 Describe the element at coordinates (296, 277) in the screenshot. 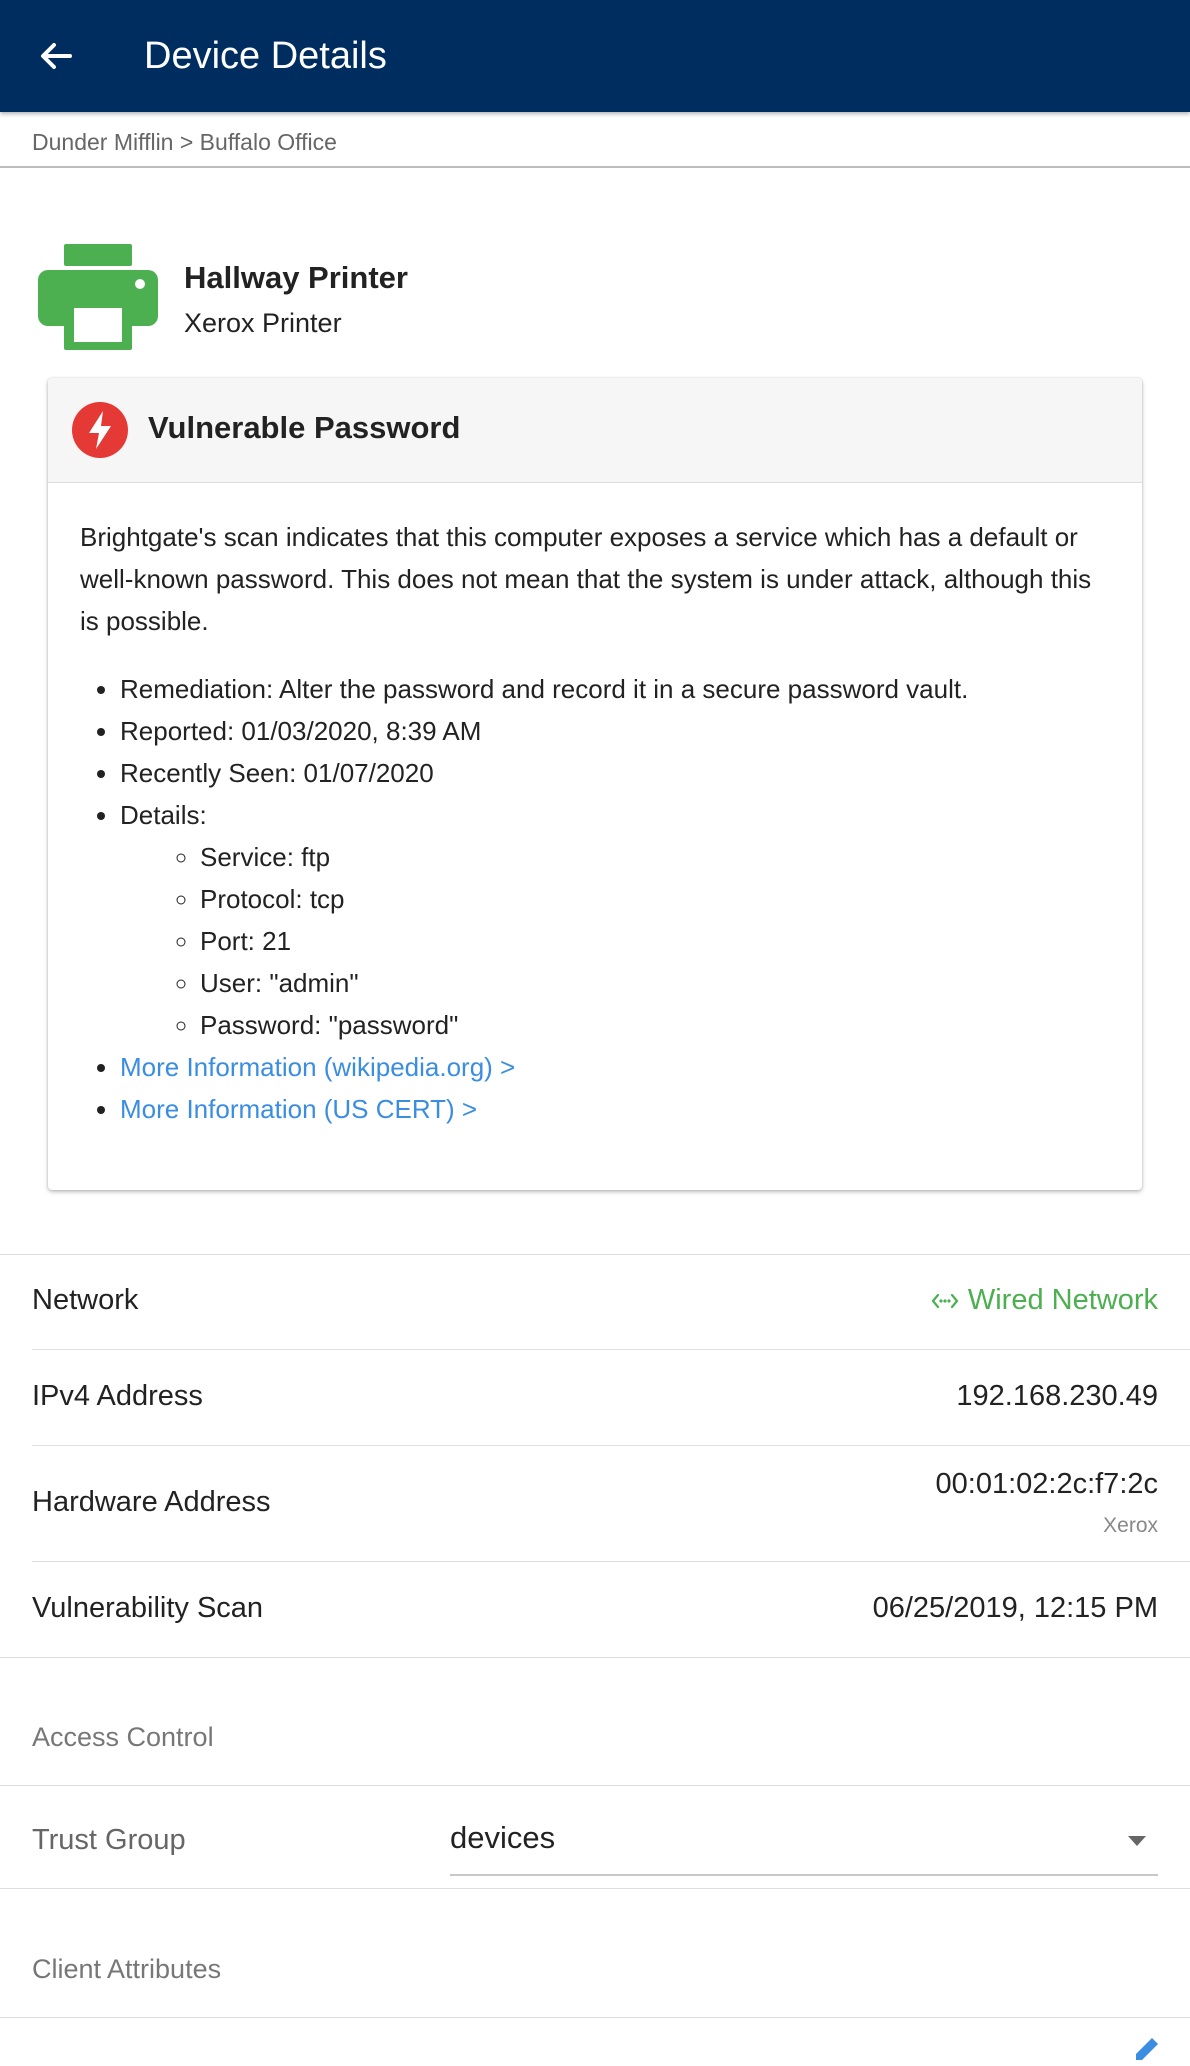

I see `device-name: Hallway Printer` at that location.